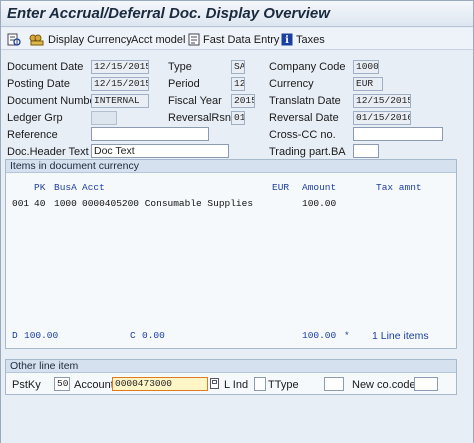  I want to click on acct-model-button: Acct model, so click(158, 39).